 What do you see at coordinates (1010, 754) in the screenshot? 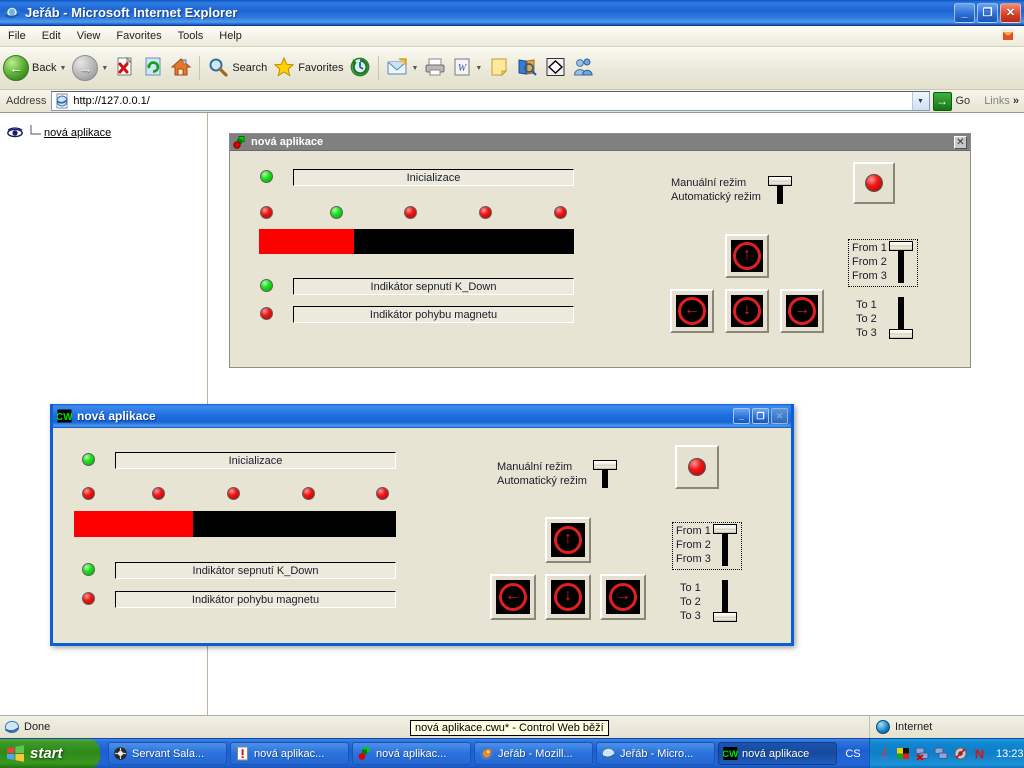
I see `taskbar-clock: 13:23` at bounding box center [1010, 754].